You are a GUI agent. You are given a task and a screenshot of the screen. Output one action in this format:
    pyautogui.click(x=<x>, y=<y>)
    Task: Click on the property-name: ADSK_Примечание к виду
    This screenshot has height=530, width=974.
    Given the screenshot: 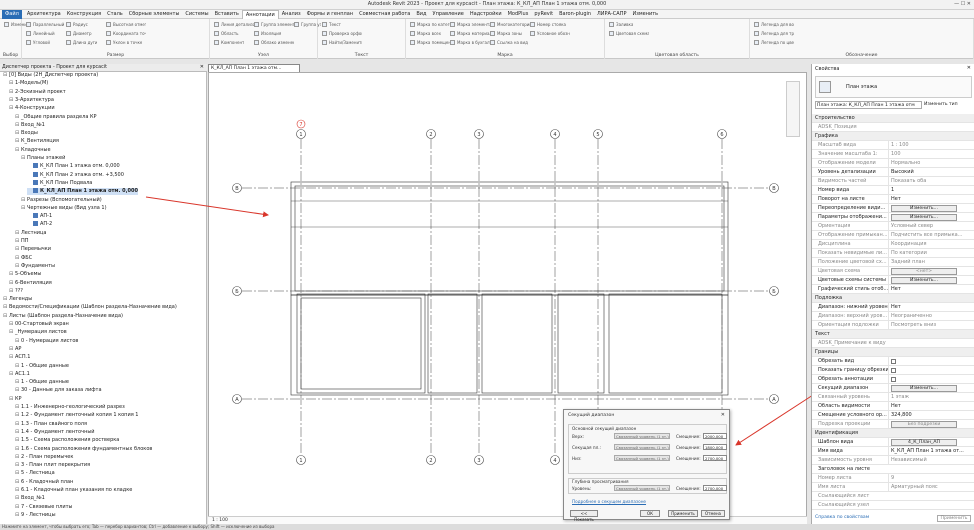 What is the action you would take?
    pyautogui.click(x=852, y=343)
    